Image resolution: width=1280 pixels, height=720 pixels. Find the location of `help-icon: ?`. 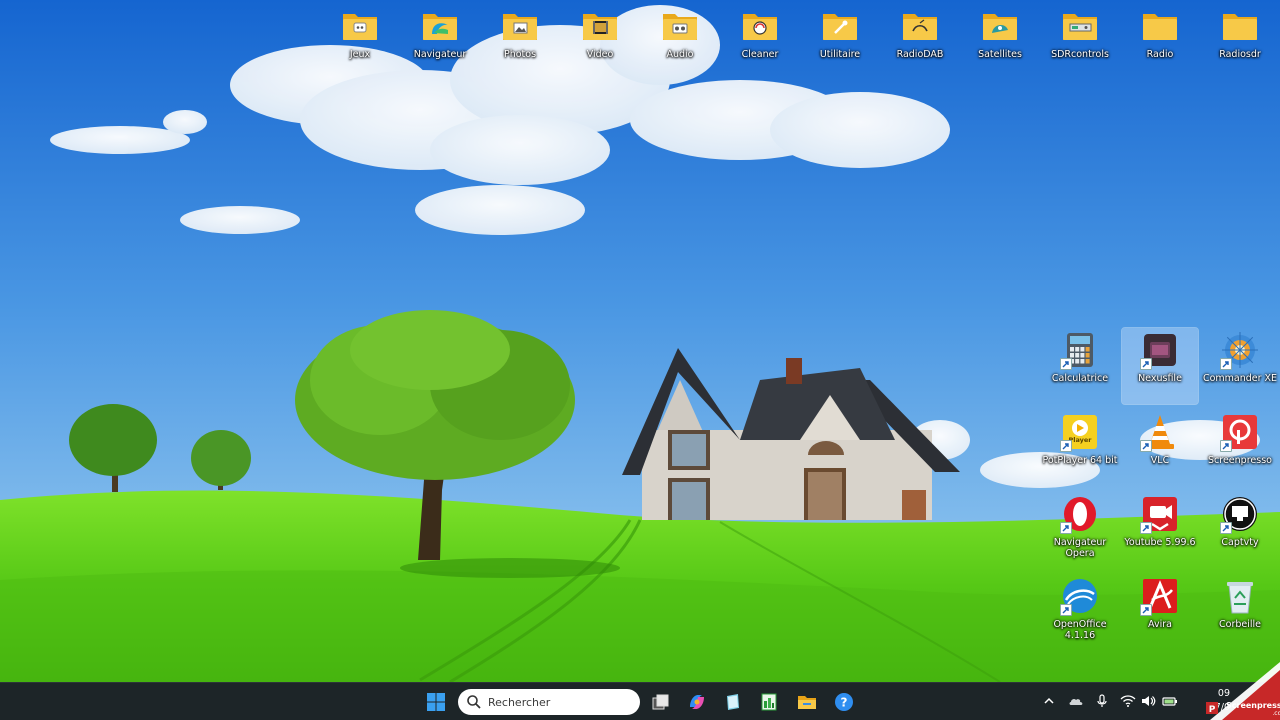

help-icon: ? is located at coordinates (844, 702).